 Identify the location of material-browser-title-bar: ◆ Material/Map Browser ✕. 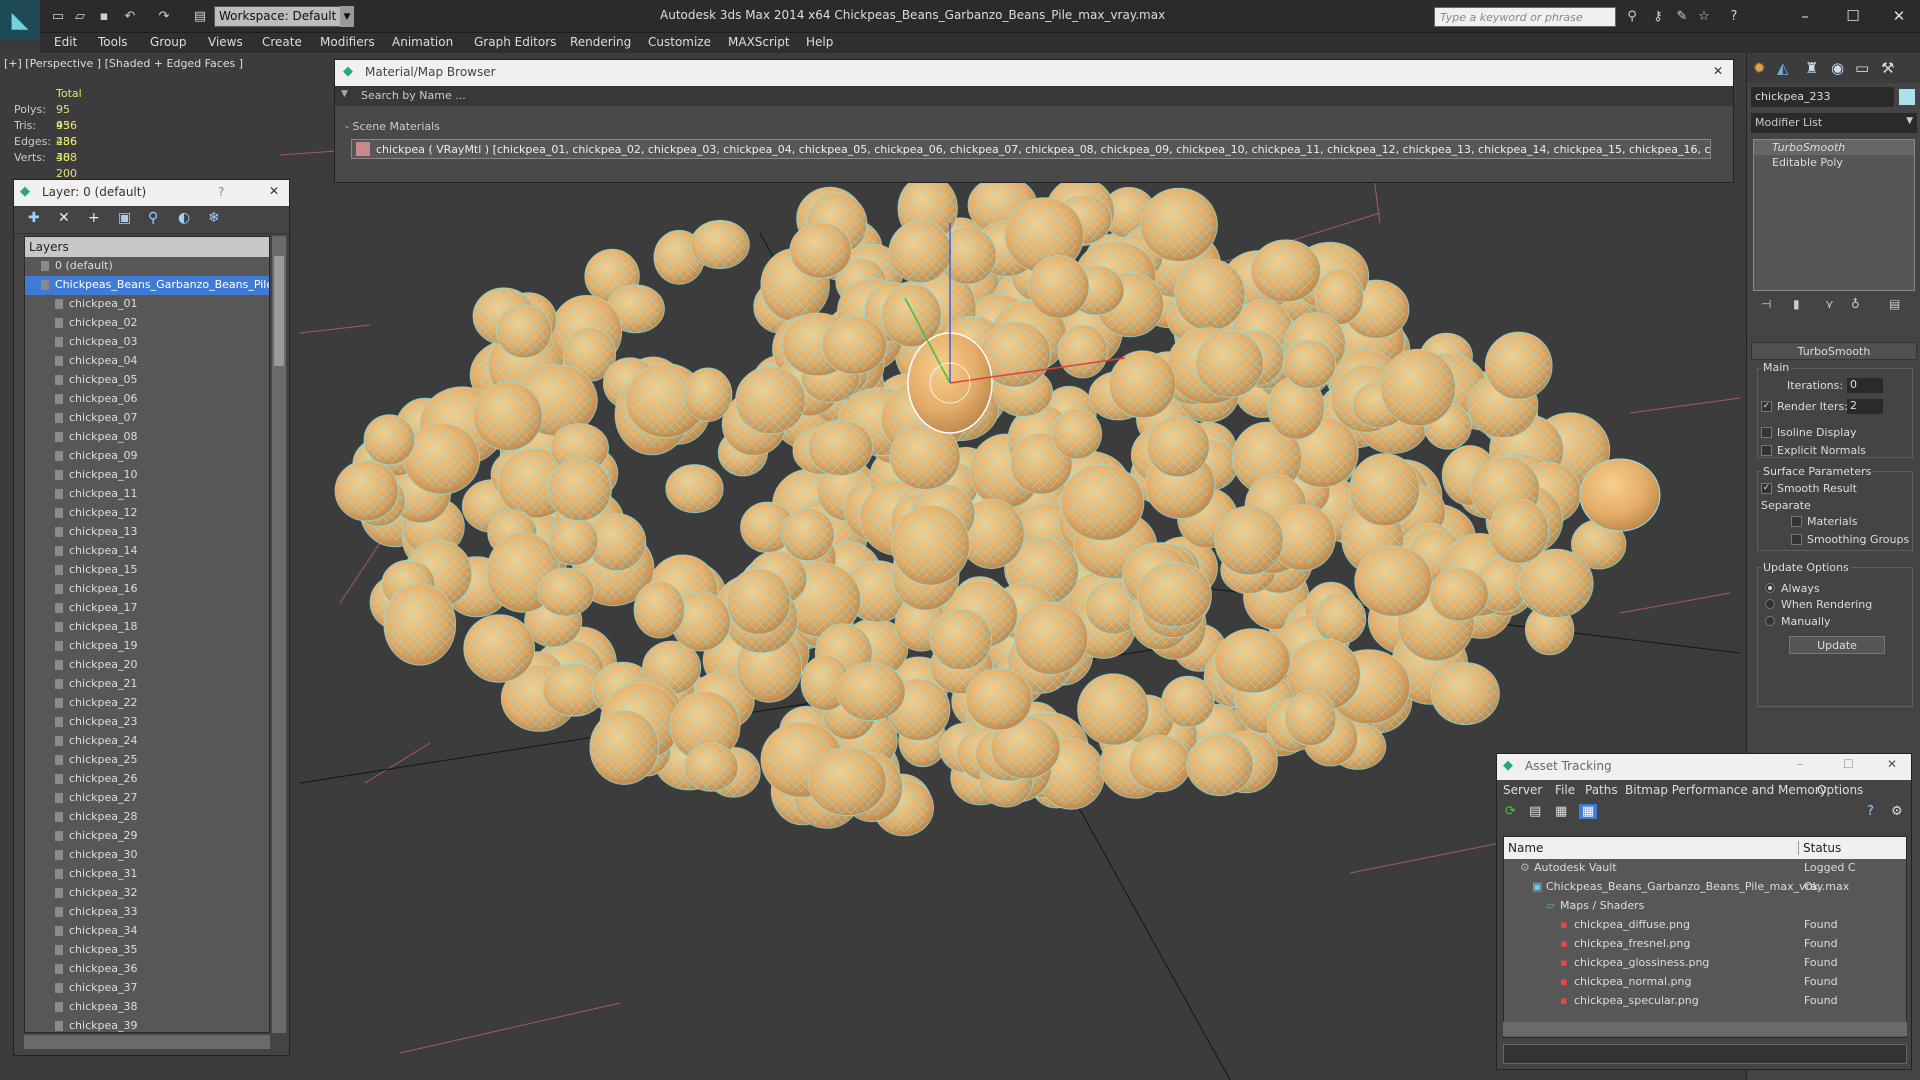
(1034, 73).